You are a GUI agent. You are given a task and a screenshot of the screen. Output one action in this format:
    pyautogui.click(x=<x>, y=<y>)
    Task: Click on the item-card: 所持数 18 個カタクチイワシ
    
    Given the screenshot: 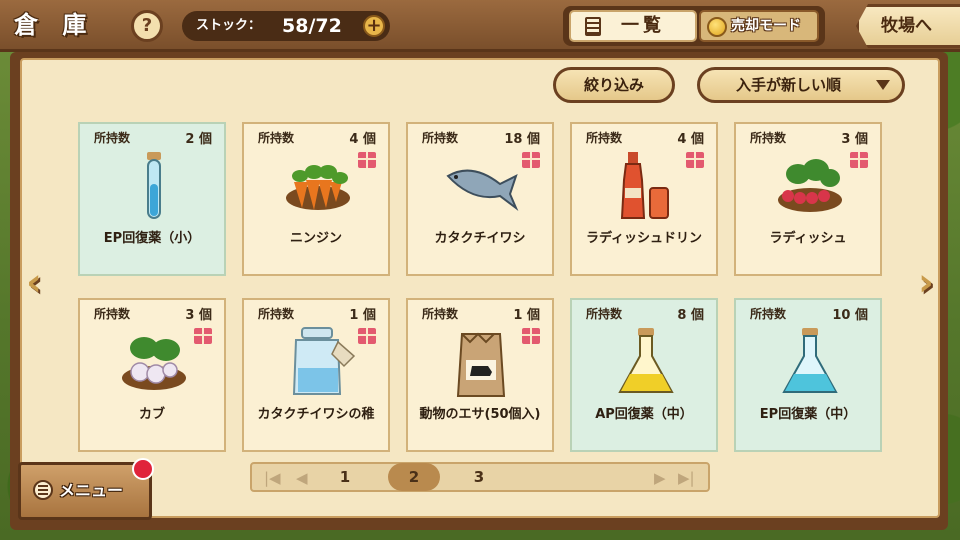 What is the action you would take?
    pyautogui.click(x=480, y=199)
    